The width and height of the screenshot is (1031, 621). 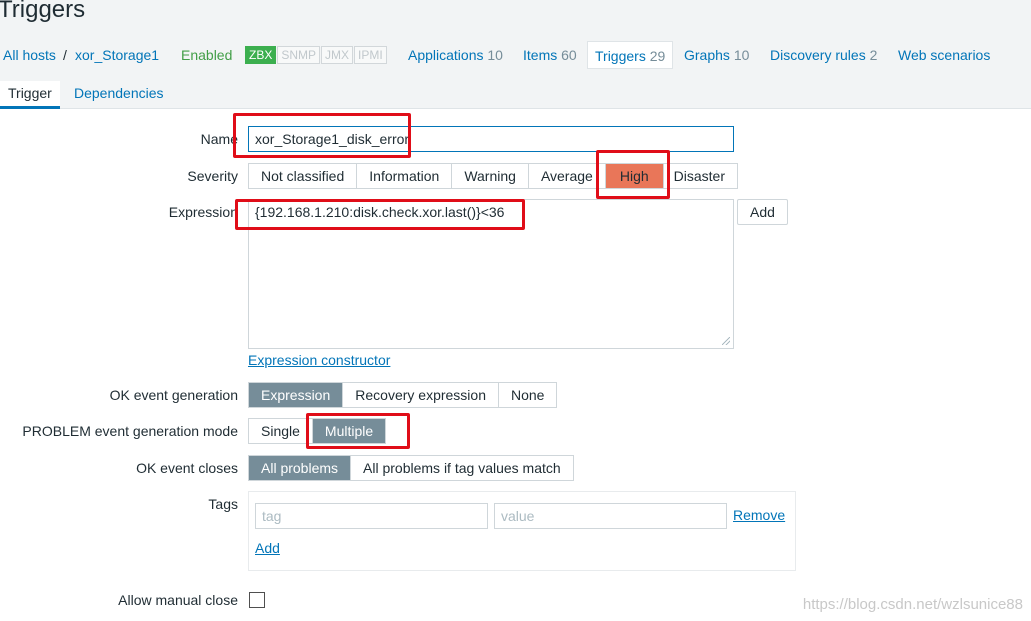 What do you see at coordinates (117, 55) in the screenshot?
I see `host-name-link: xor_Storage1` at bounding box center [117, 55].